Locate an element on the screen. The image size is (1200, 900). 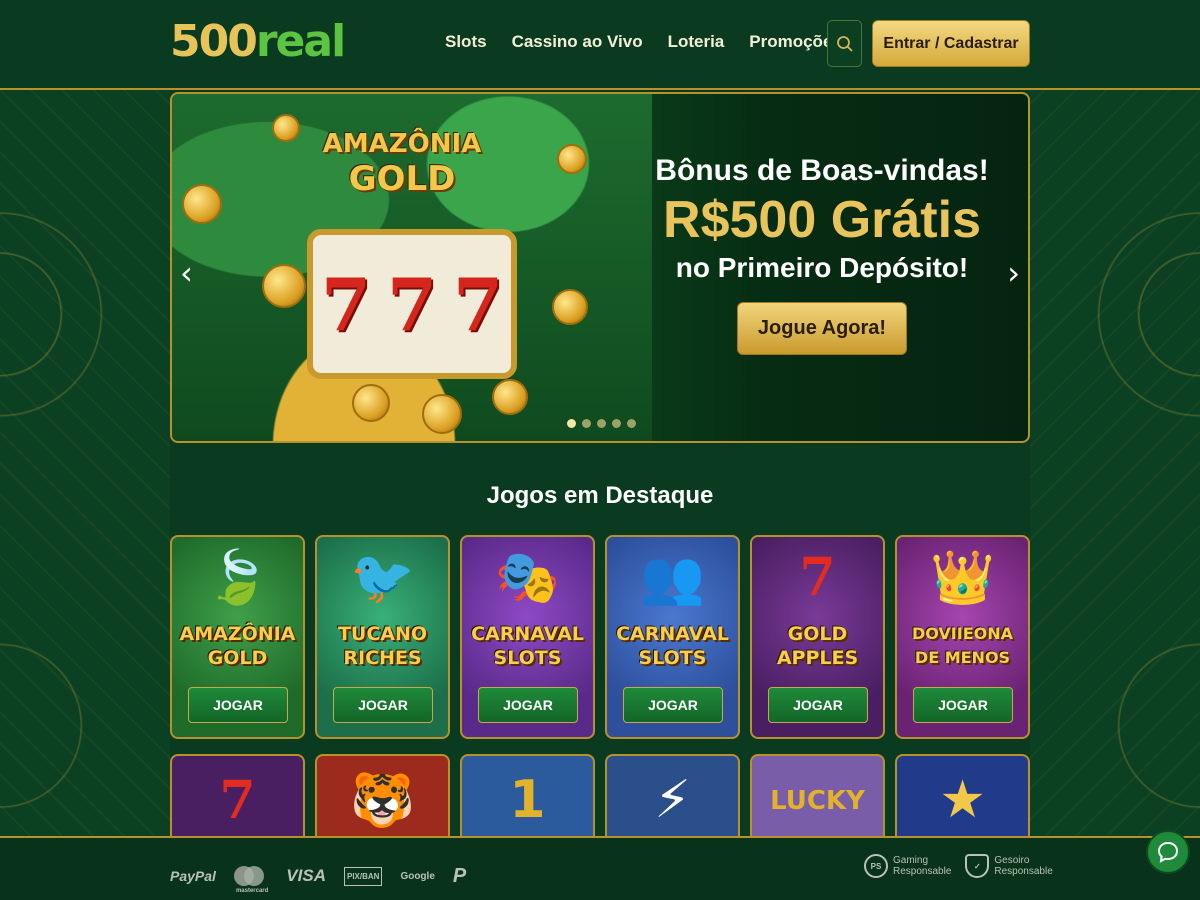
game-title: TUCANO RICHES is located at coordinates (382, 646).